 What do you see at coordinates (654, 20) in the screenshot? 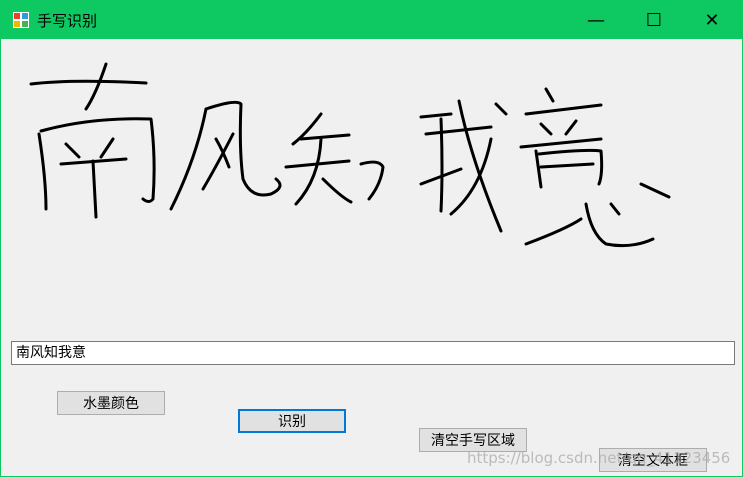
I see `maximize-icon: ☐` at bounding box center [654, 20].